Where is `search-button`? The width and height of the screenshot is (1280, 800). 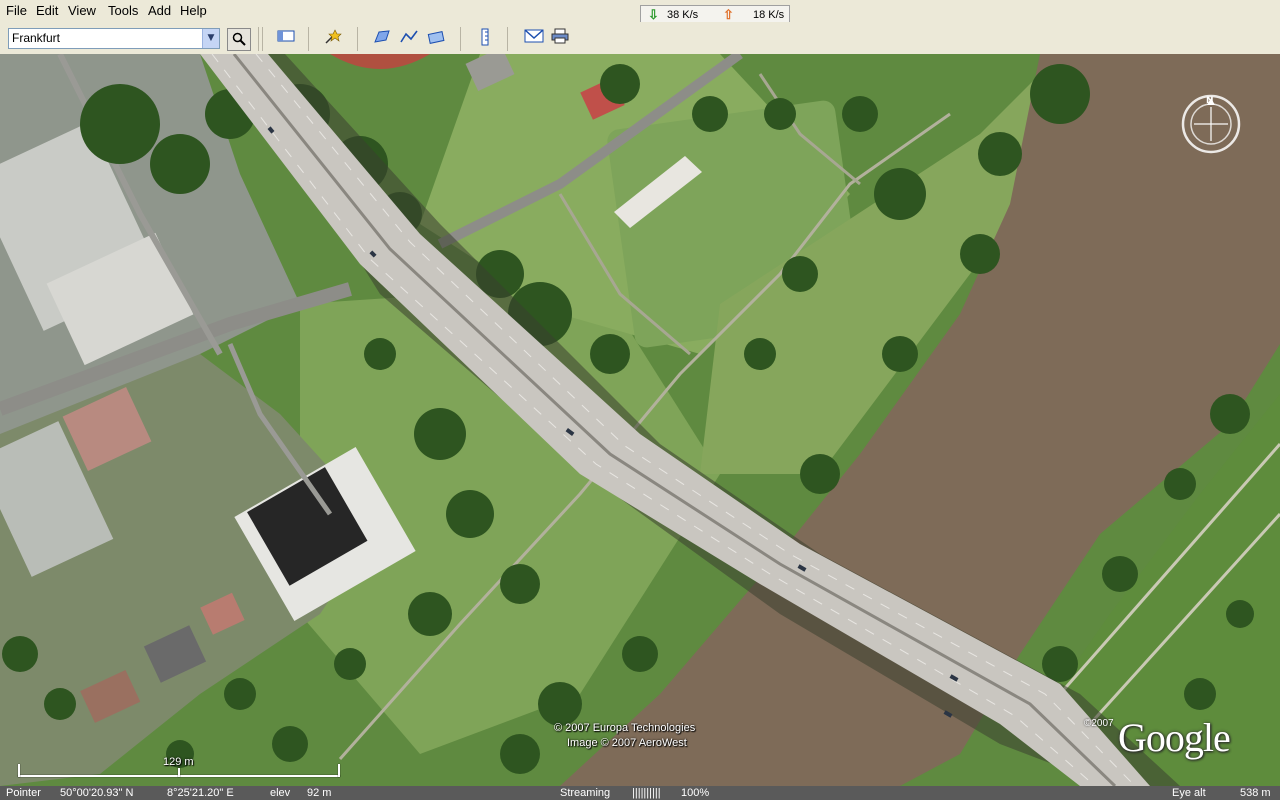
search-button is located at coordinates (239, 39).